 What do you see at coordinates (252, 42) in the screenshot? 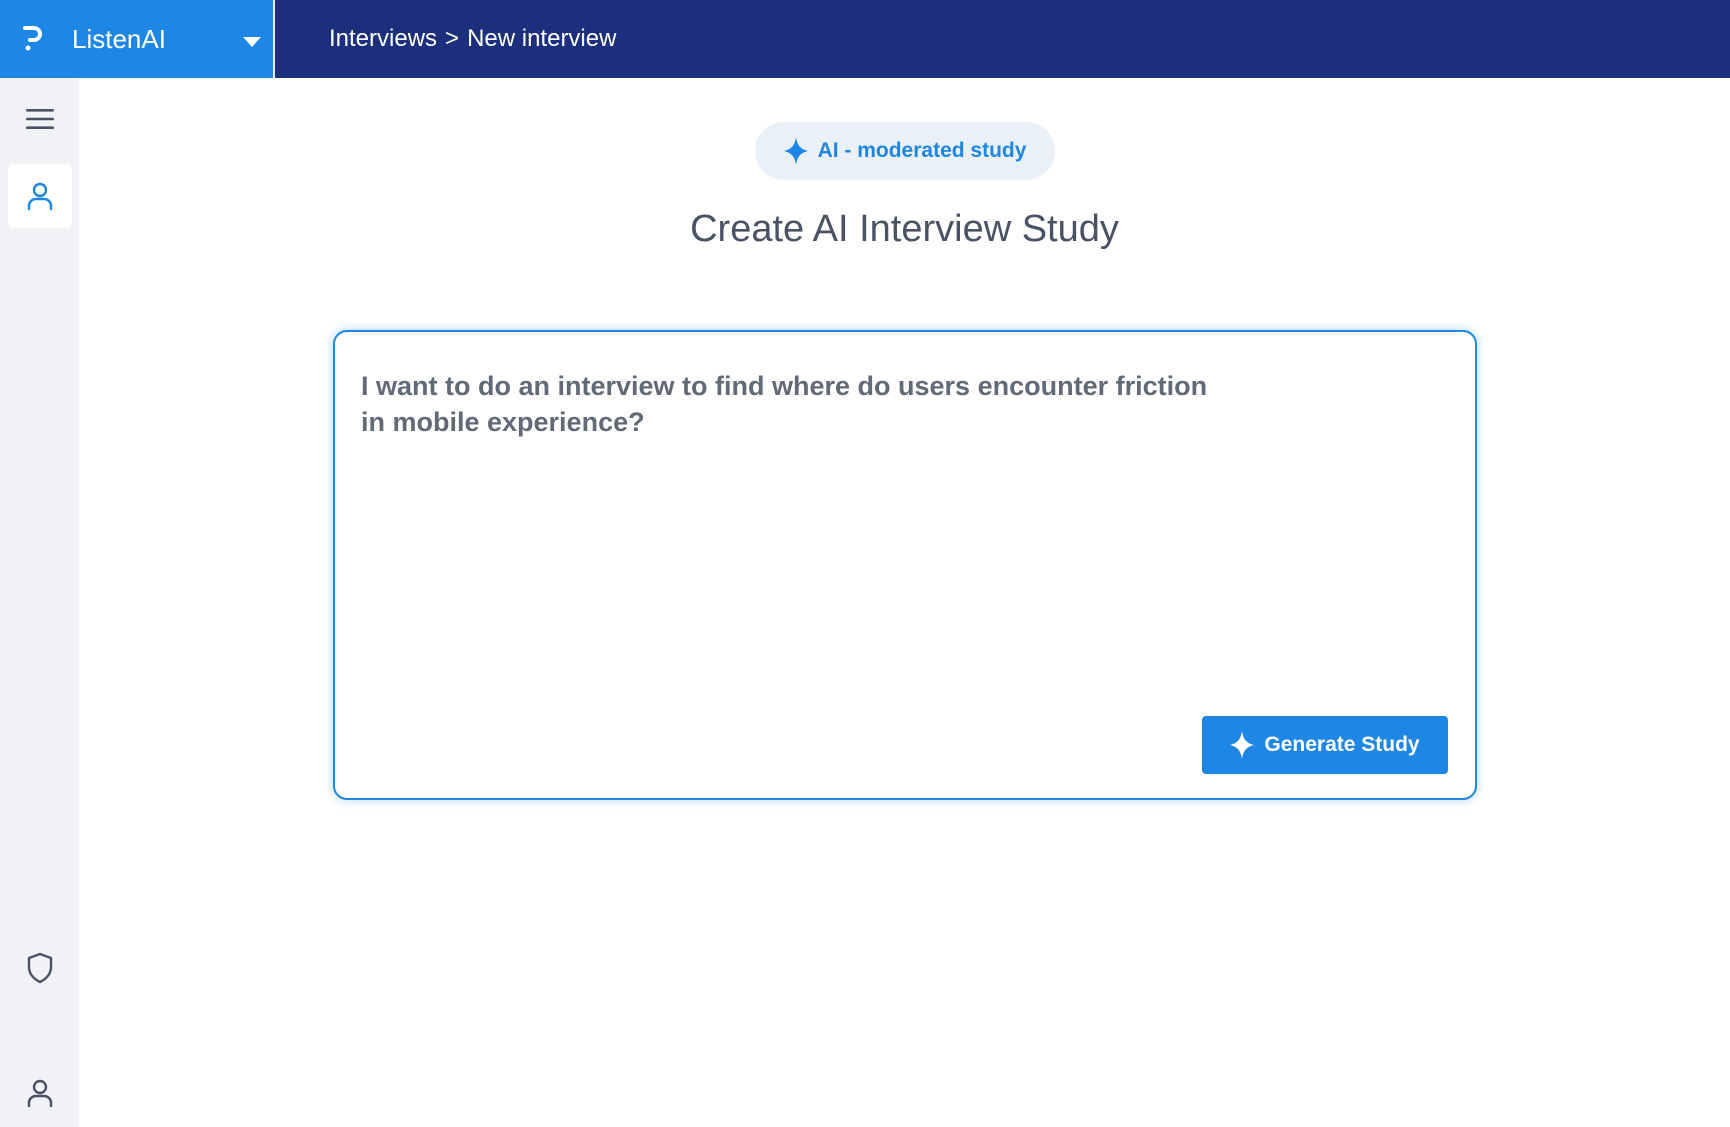
I see `caret-down-icon` at bounding box center [252, 42].